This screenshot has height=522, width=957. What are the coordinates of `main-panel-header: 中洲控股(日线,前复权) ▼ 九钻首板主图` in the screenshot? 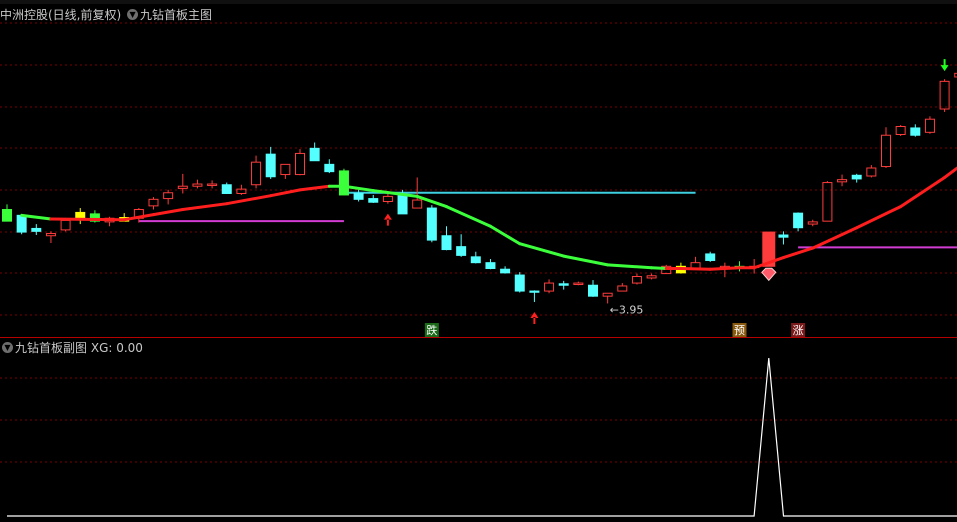 It's located at (106, 15).